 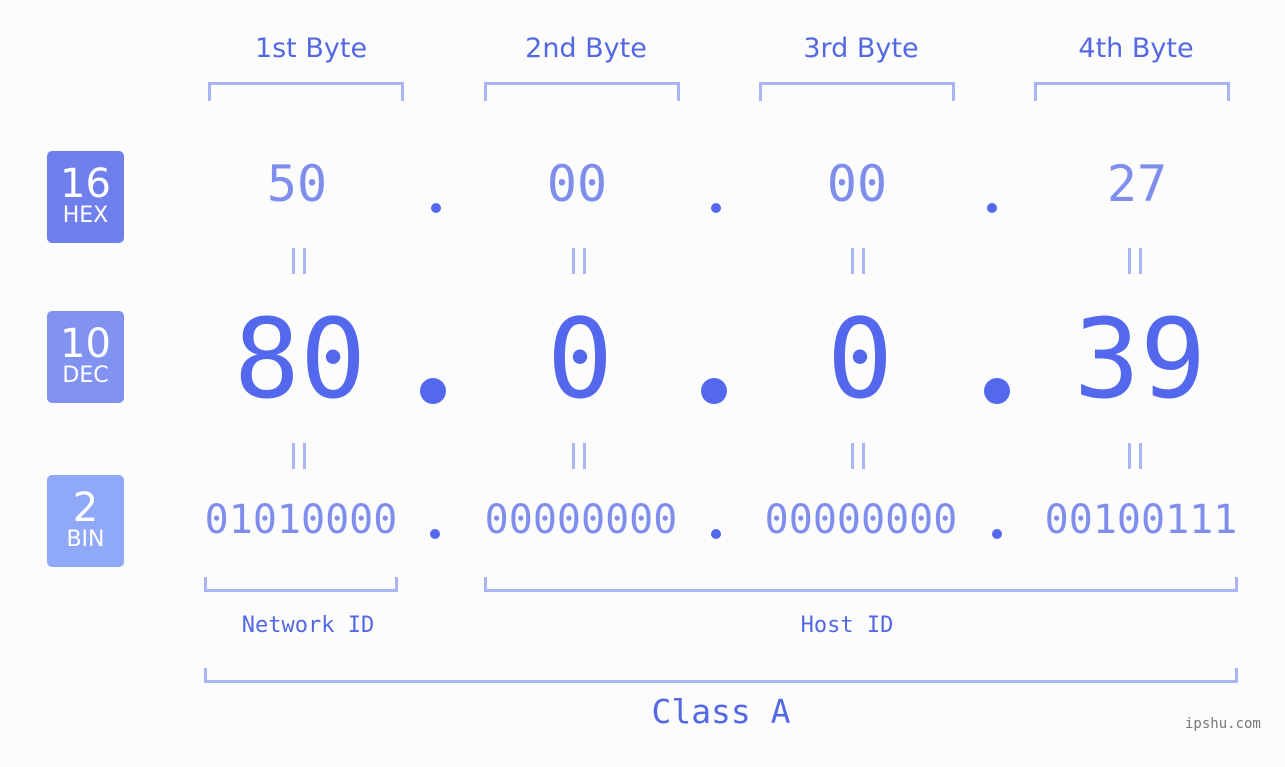 What do you see at coordinates (85, 184) in the screenshot?
I see `hex-base: 16` at bounding box center [85, 184].